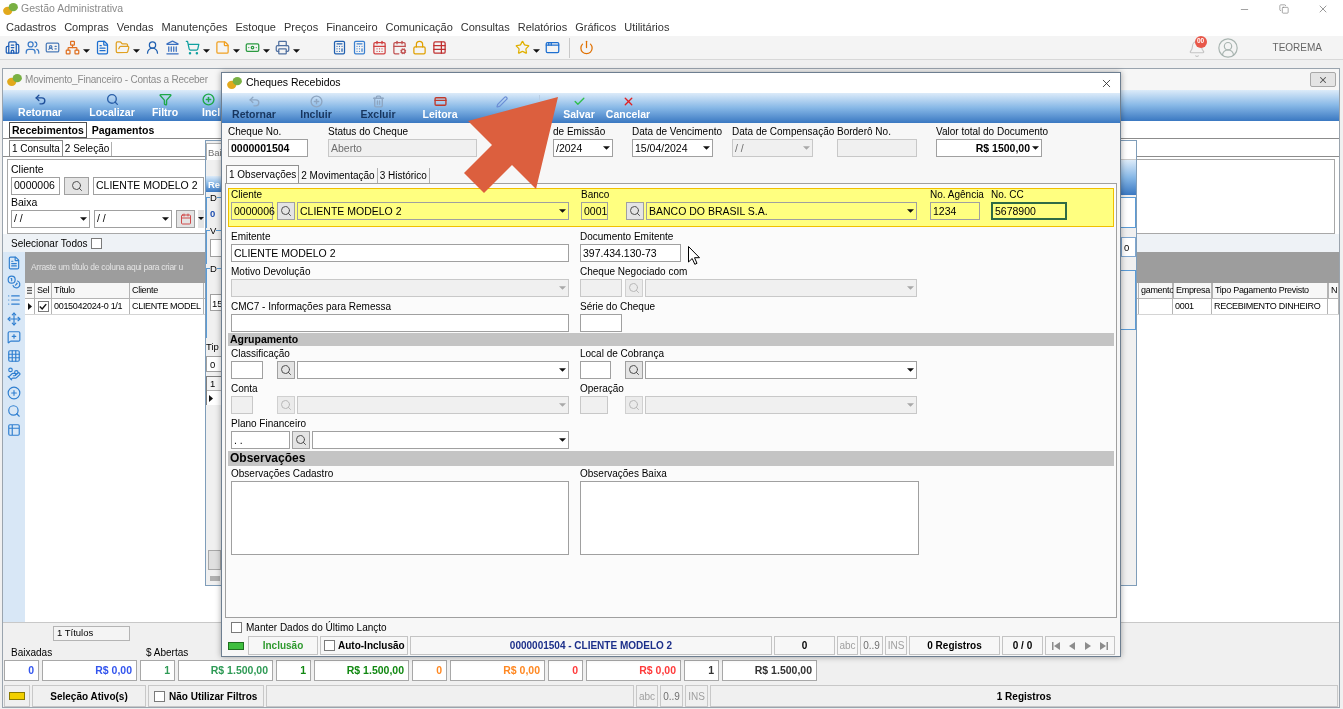 This screenshot has width=1343, height=709. I want to click on building-icon, so click(12, 47).